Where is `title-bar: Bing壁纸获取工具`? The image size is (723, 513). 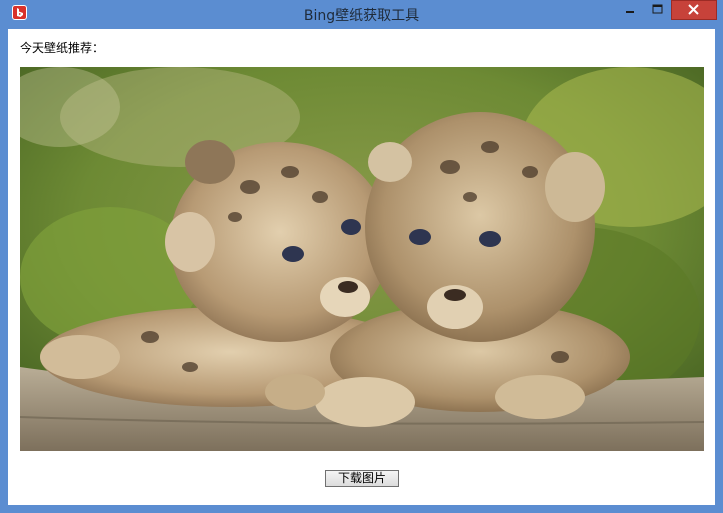 title-bar: Bing壁纸获取工具 is located at coordinates (361, 14).